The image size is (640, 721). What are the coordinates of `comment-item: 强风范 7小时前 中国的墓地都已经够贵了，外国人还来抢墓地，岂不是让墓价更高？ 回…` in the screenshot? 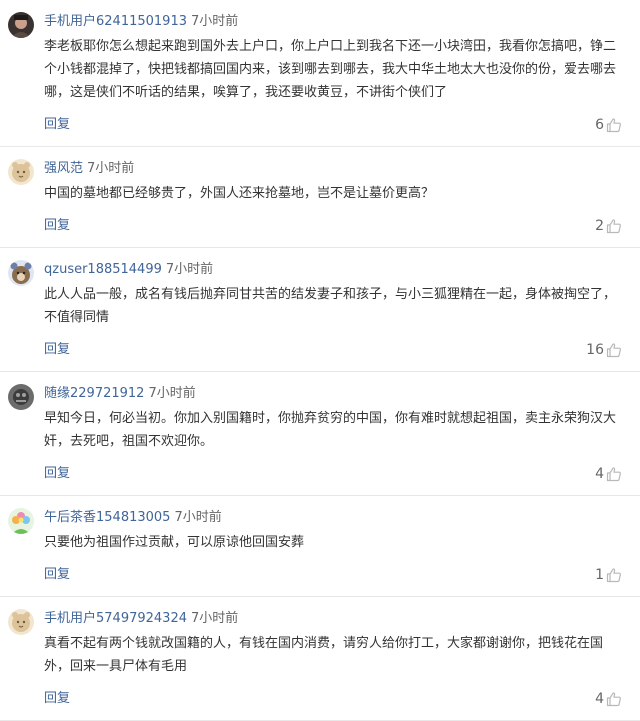 It's located at (320, 197).